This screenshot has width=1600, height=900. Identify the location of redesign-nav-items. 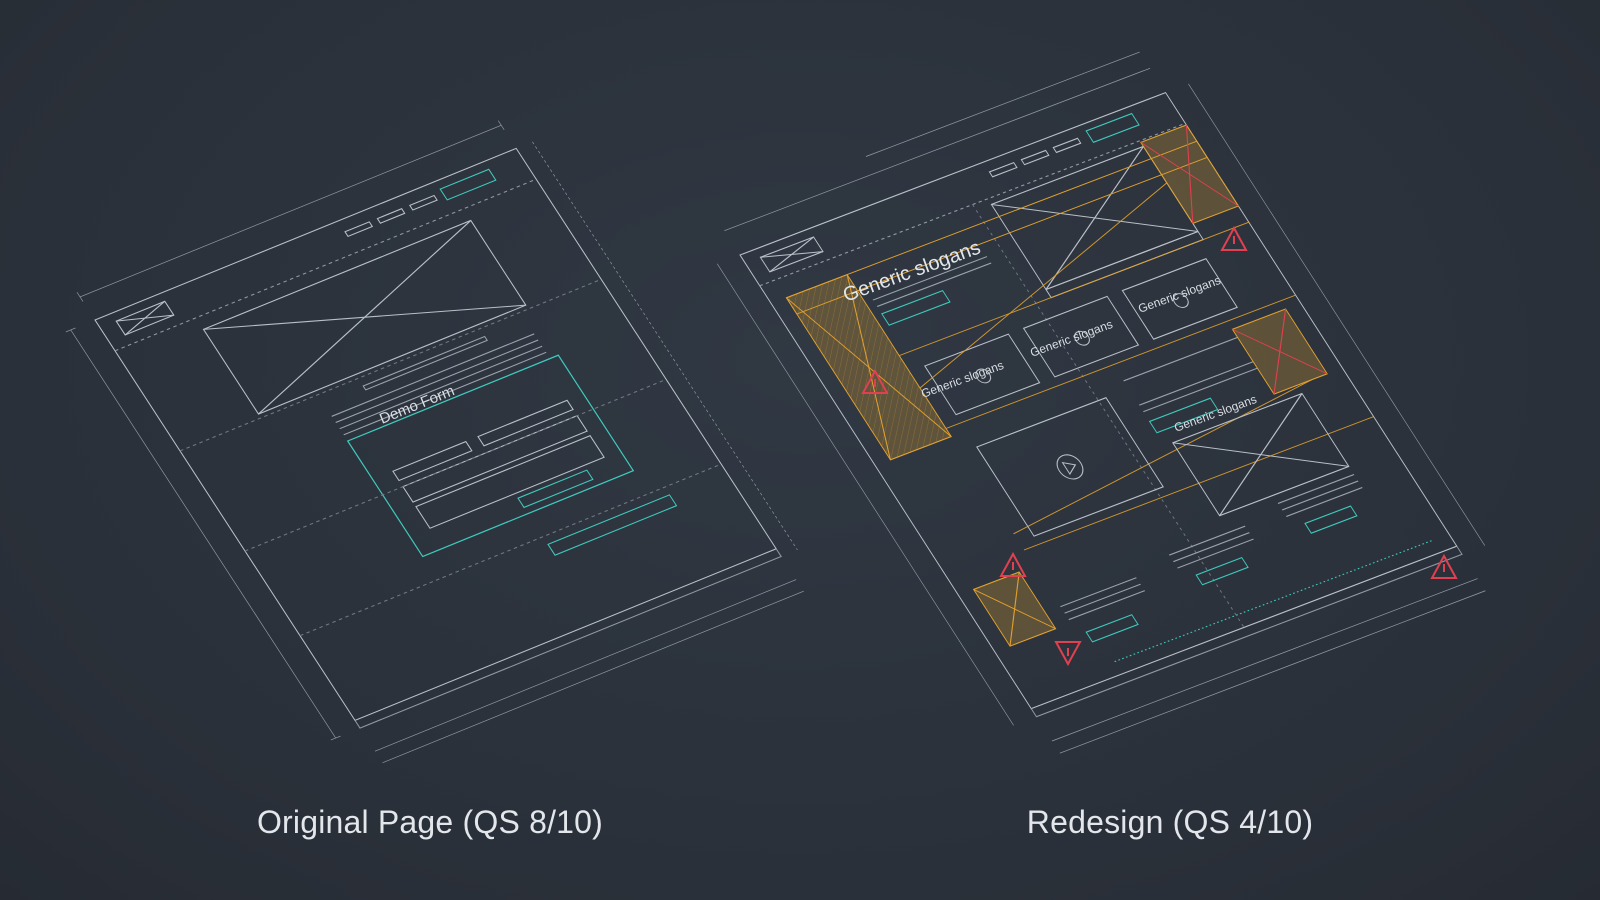
(1035, 157).